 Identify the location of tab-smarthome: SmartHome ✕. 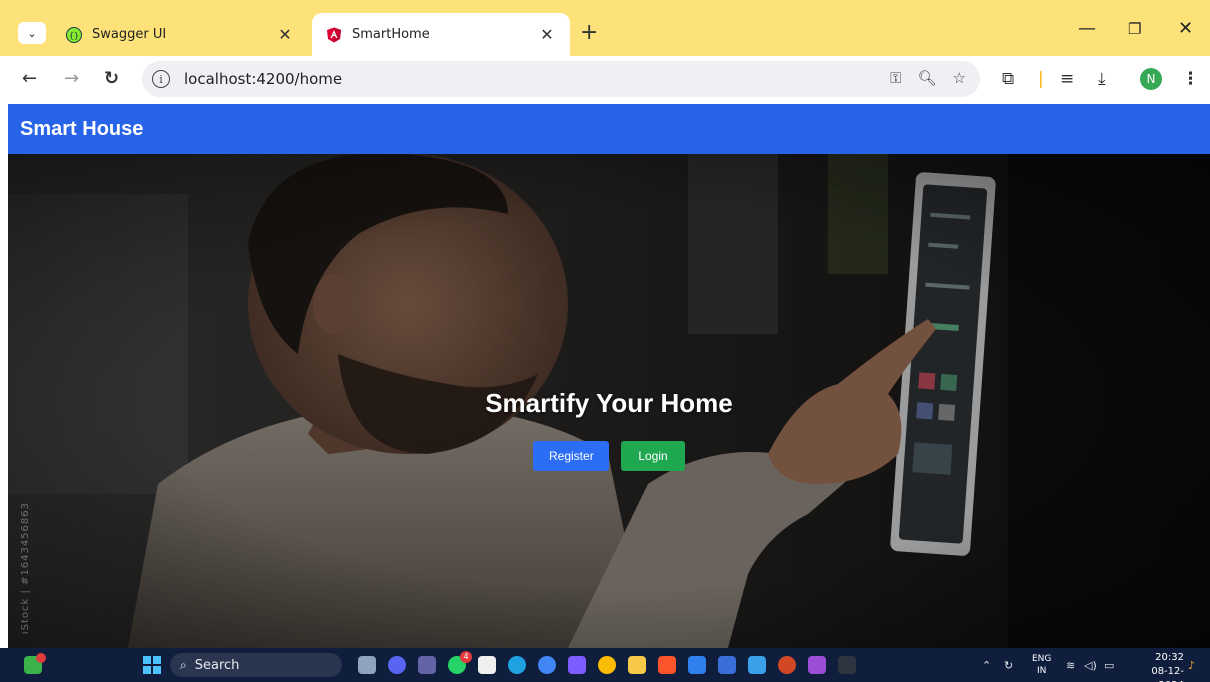
(441, 34).